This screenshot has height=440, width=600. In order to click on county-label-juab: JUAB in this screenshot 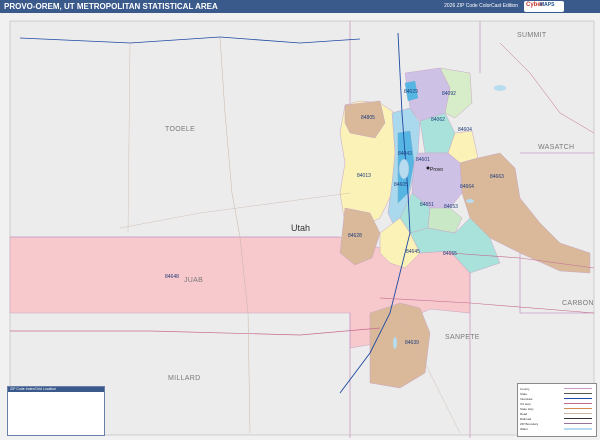, I will do `click(193, 280)`.